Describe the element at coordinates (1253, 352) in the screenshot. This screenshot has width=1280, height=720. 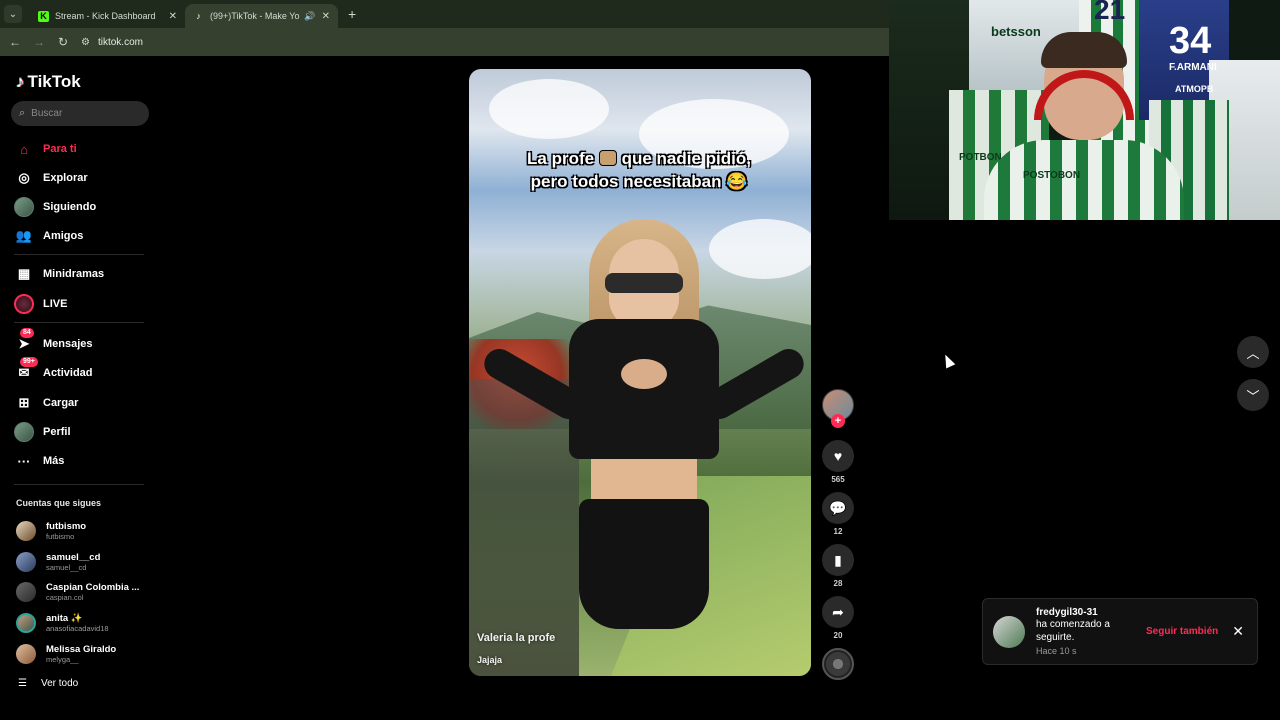
I see `previous-video-button: ︿` at that location.